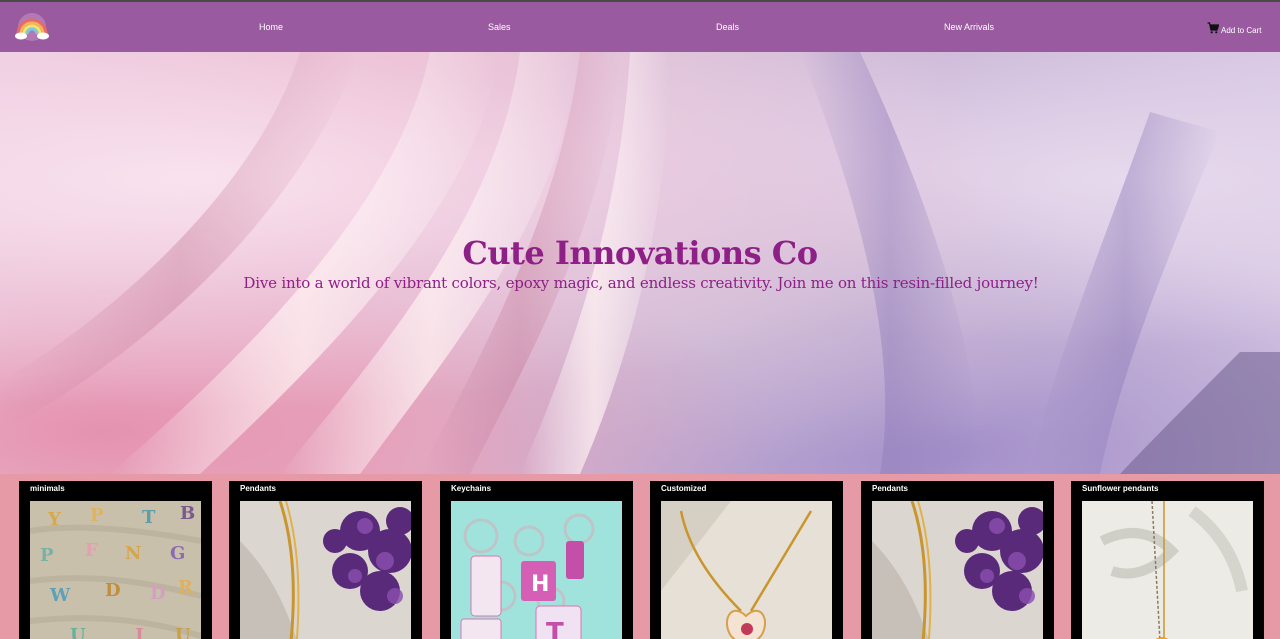 The image size is (1280, 639). Describe the element at coordinates (186, 587) in the screenshot. I see `svg-text: R` at that location.